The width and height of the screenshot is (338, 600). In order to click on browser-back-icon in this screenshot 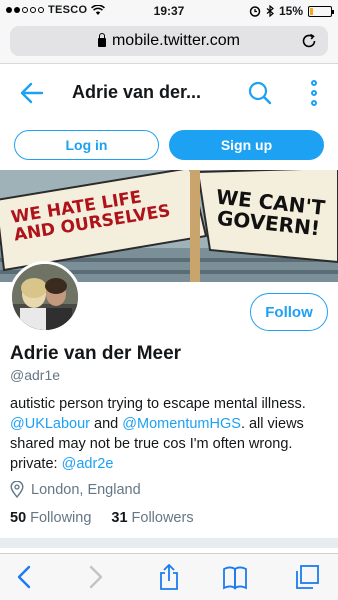, I will do `click(25, 577)`.